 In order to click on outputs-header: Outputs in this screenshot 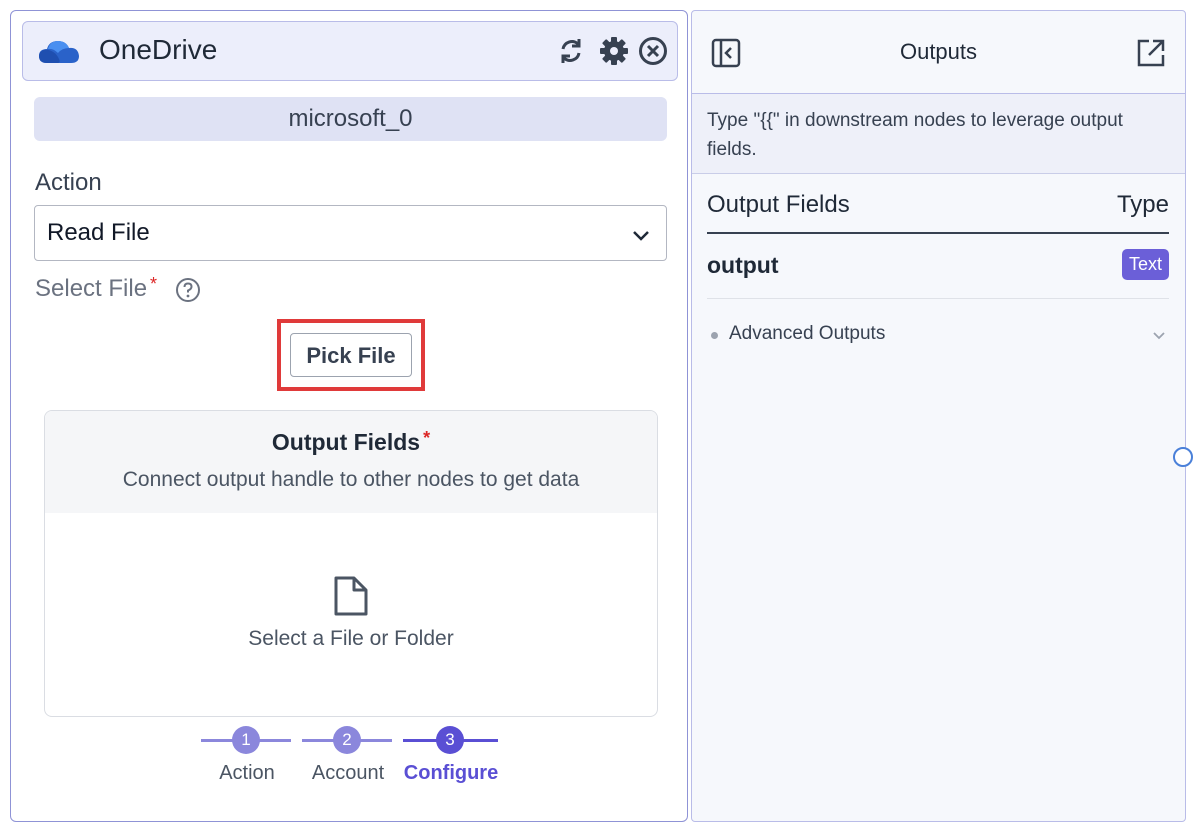, I will do `click(938, 52)`.